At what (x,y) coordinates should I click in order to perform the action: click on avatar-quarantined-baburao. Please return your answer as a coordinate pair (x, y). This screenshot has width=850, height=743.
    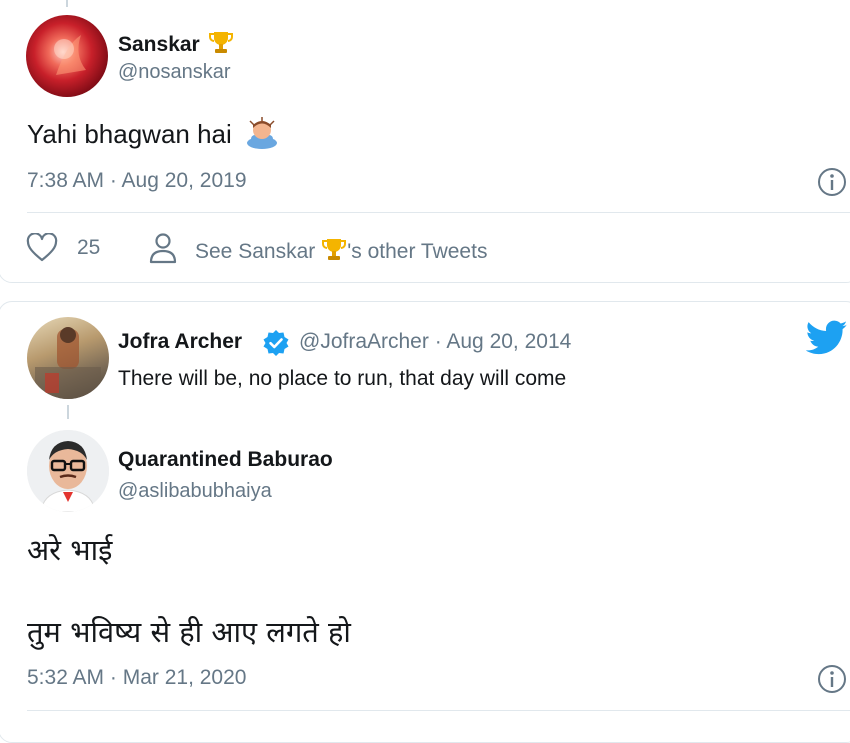
    Looking at the image, I should click on (68, 471).